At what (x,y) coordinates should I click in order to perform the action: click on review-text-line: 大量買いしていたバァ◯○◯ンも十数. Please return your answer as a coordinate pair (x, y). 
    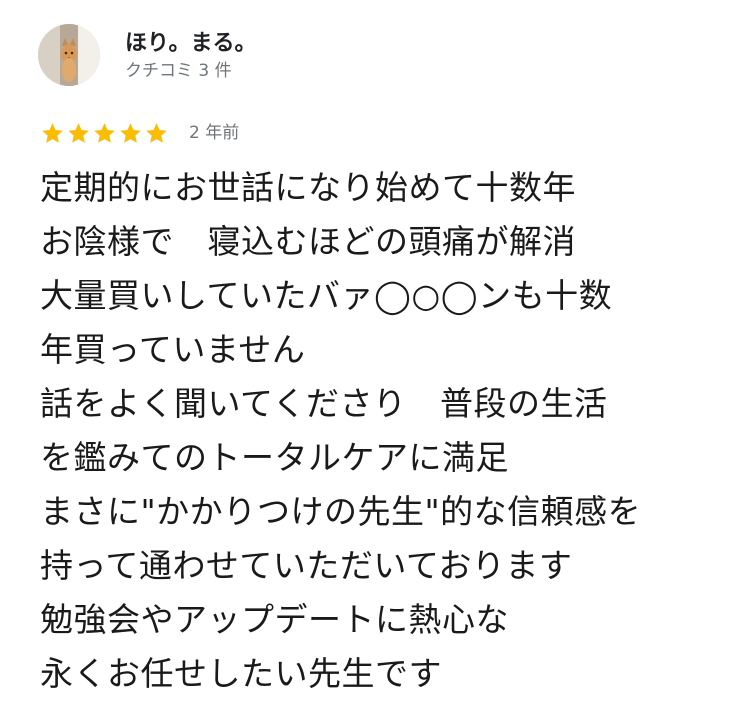
    Looking at the image, I should click on (326, 295).